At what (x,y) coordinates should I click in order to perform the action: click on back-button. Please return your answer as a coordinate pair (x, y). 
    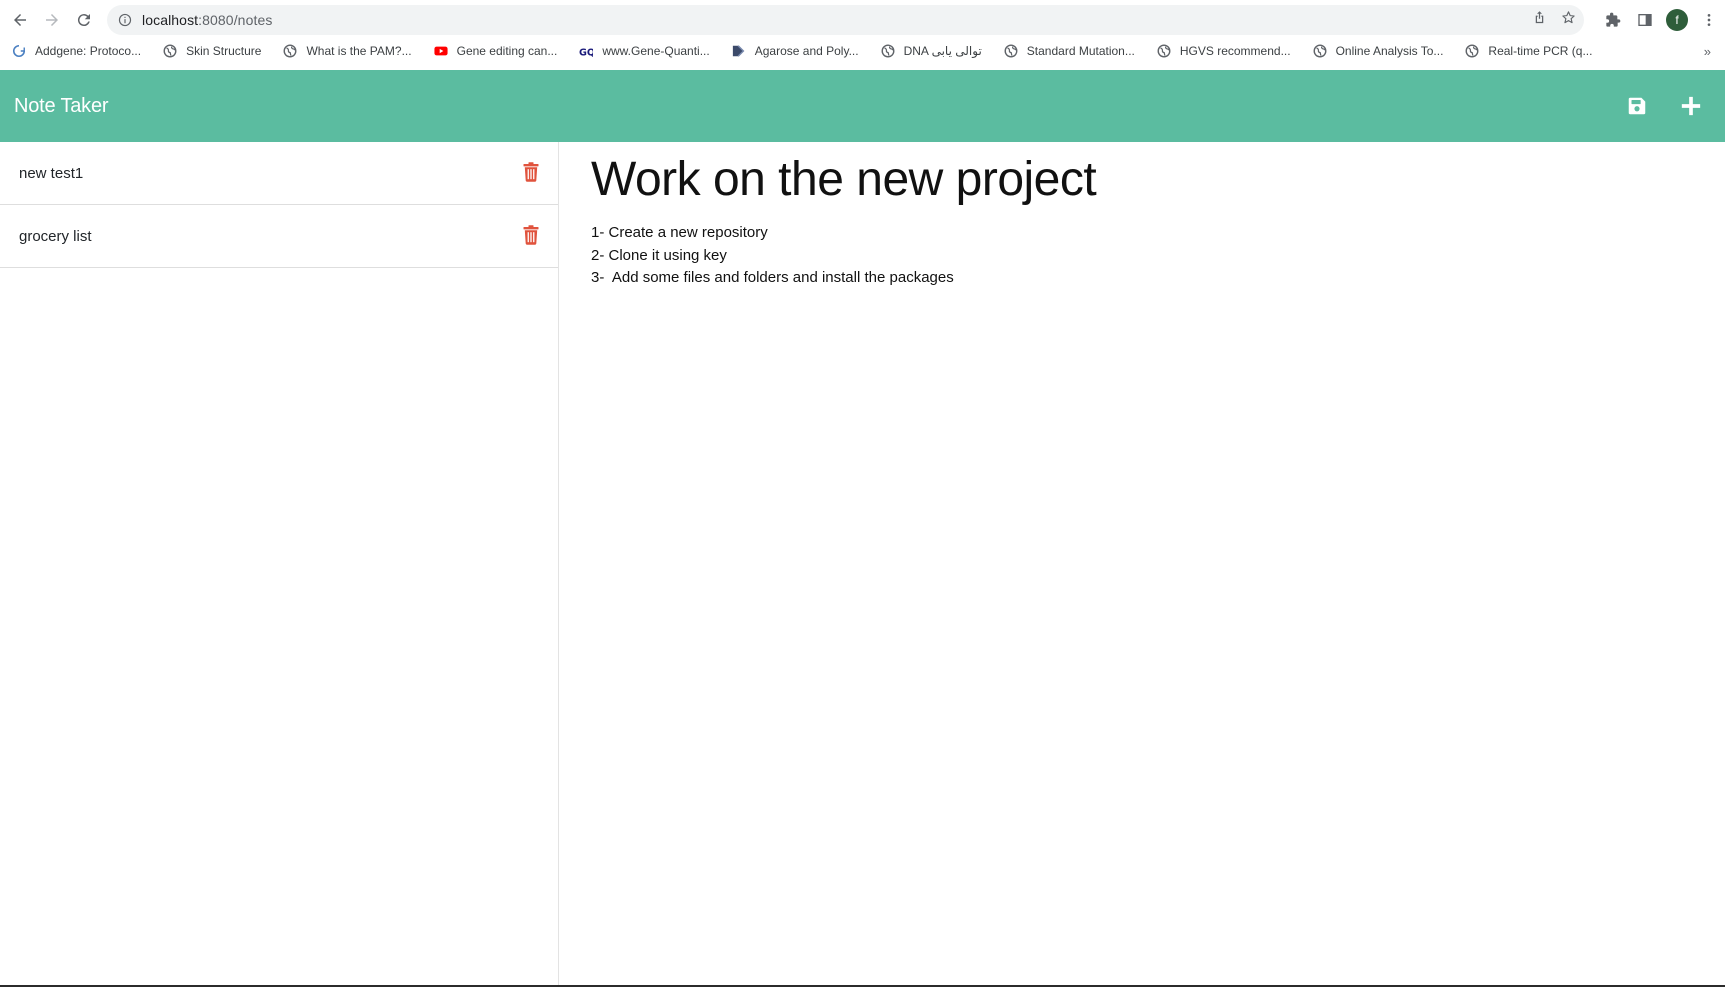
    Looking at the image, I should click on (20, 20).